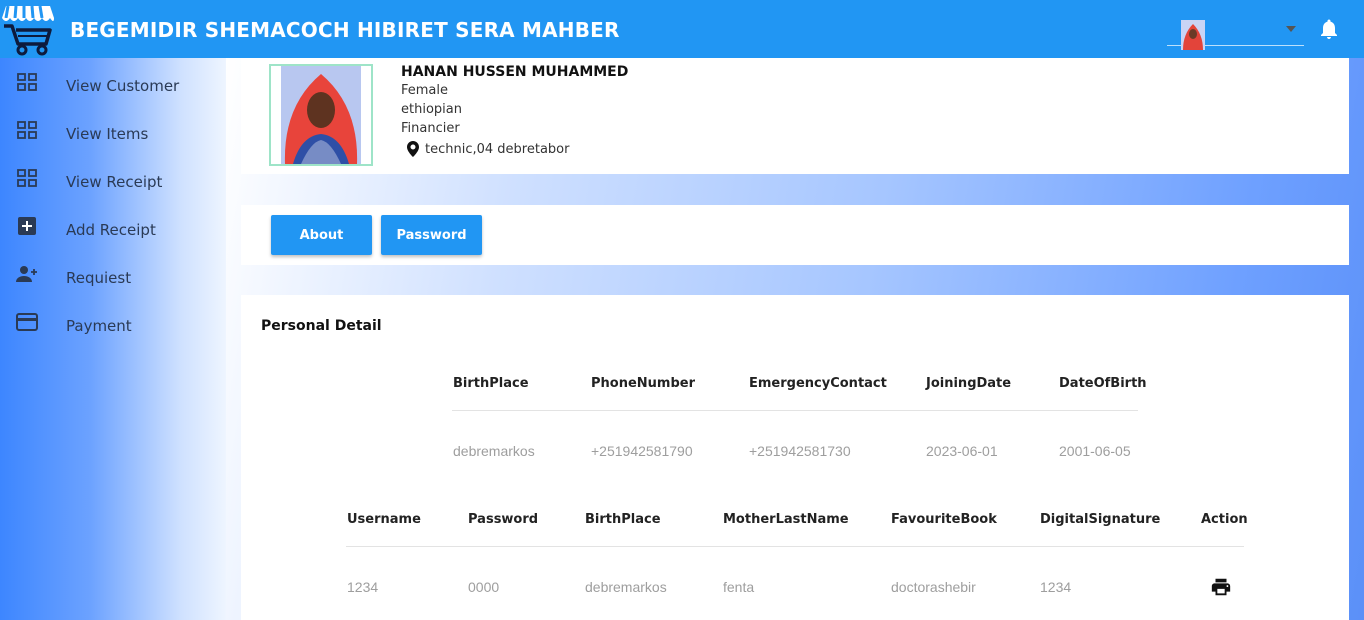  Describe the element at coordinates (643, 383) in the screenshot. I see `column-header: PhoneNumber` at that location.